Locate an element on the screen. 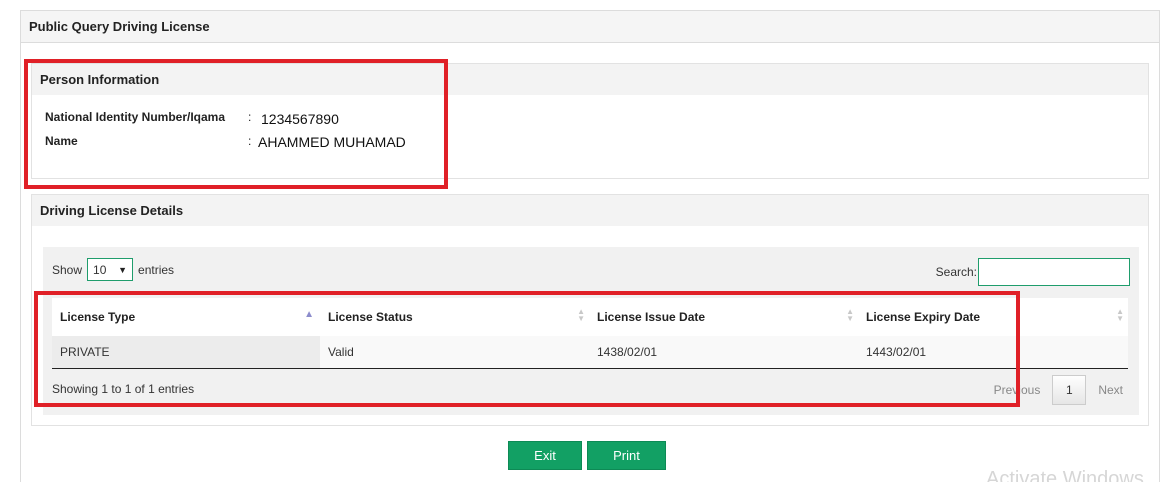  table-info-text: Showing 1 to 1 of 1 entries is located at coordinates (123, 389).